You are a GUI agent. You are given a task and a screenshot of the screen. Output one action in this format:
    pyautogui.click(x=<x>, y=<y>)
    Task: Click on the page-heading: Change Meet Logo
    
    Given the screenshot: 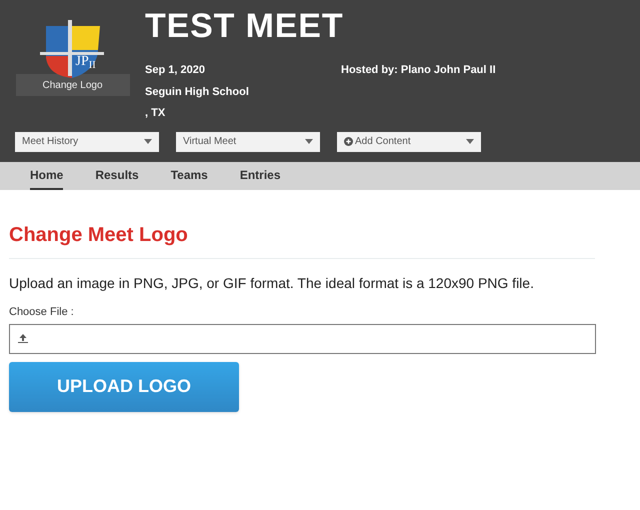 What is the action you would take?
    pyautogui.click(x=302, y=239)
    